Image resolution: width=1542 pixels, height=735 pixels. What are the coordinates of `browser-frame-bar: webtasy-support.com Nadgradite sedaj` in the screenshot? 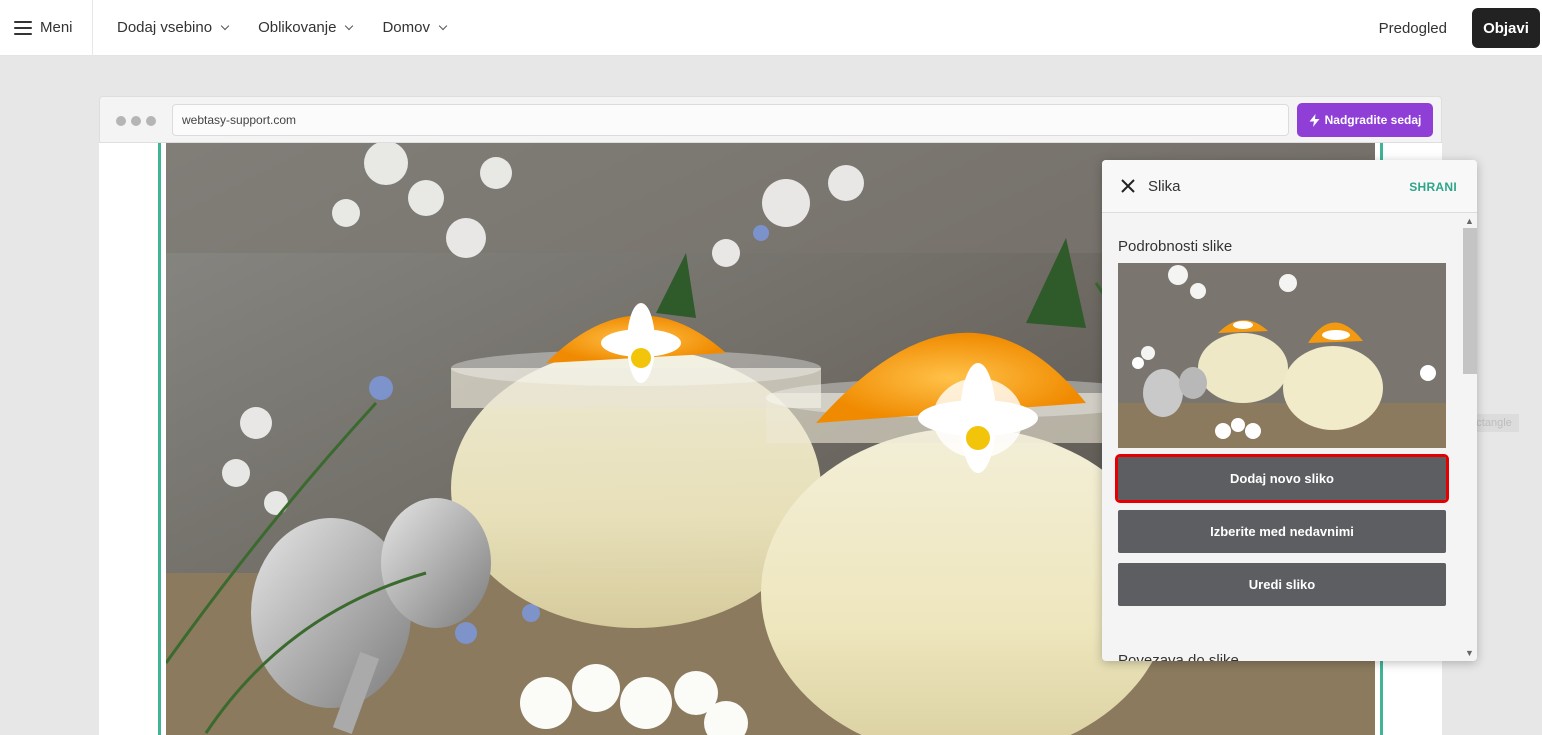 It's located at (770, 119).